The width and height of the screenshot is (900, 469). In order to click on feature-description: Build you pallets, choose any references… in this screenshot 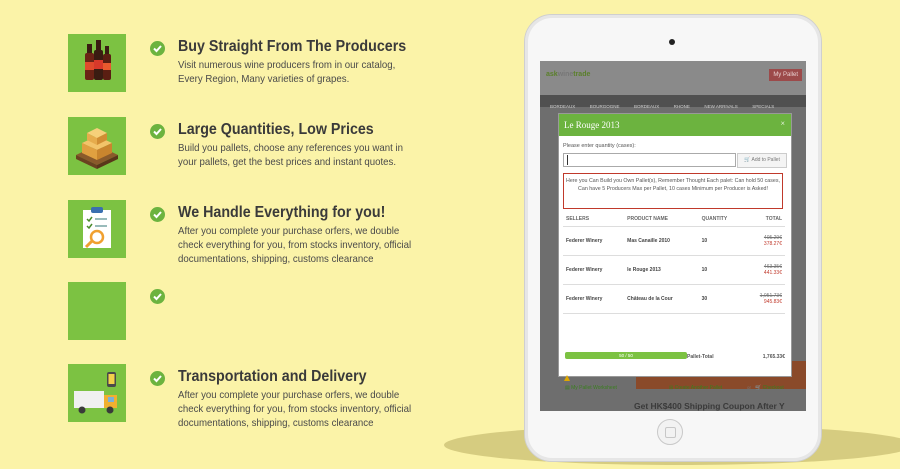, I will do `click(290, 155)`.